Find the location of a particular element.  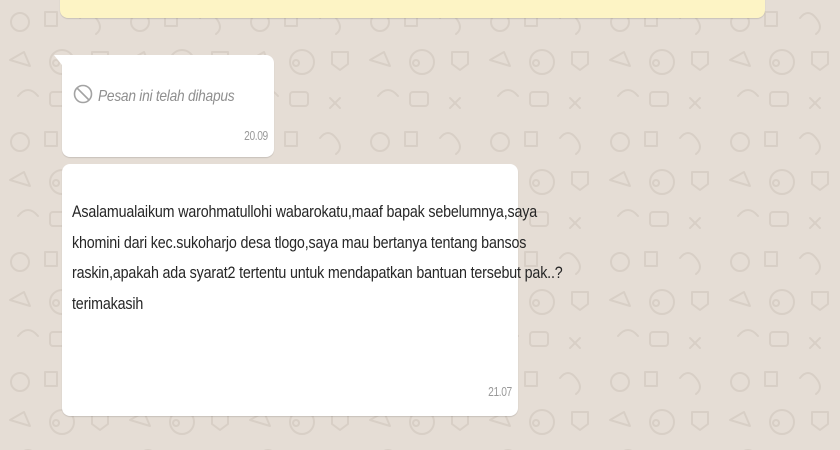

bubble-tail is located at coordinates (58, 60).